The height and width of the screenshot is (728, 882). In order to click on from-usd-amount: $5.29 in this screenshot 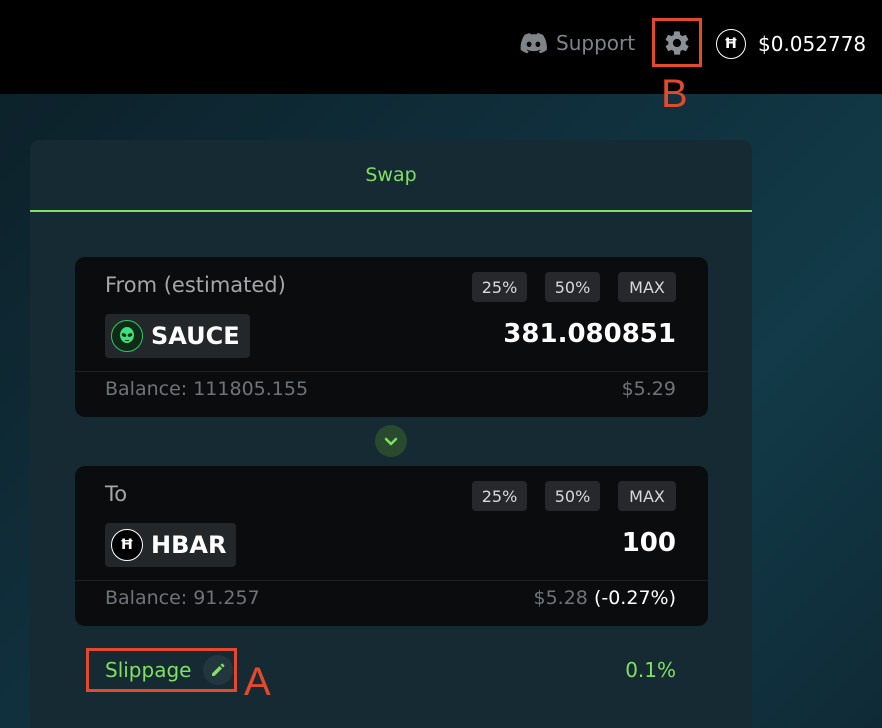, I will do `click(648, 389)`.